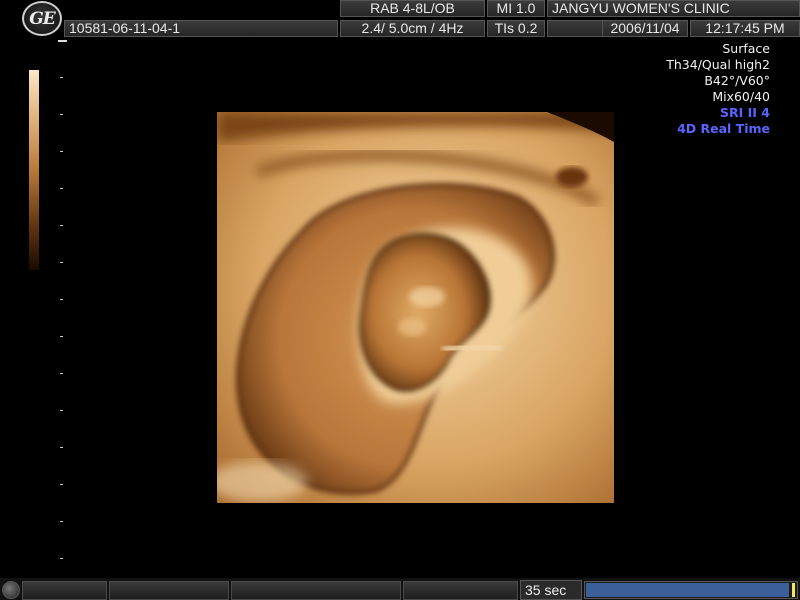  Describe the element at coordinates (412, 8) in the screenshot. I see `probe-label: RAB 4-8L/OB` at that location.